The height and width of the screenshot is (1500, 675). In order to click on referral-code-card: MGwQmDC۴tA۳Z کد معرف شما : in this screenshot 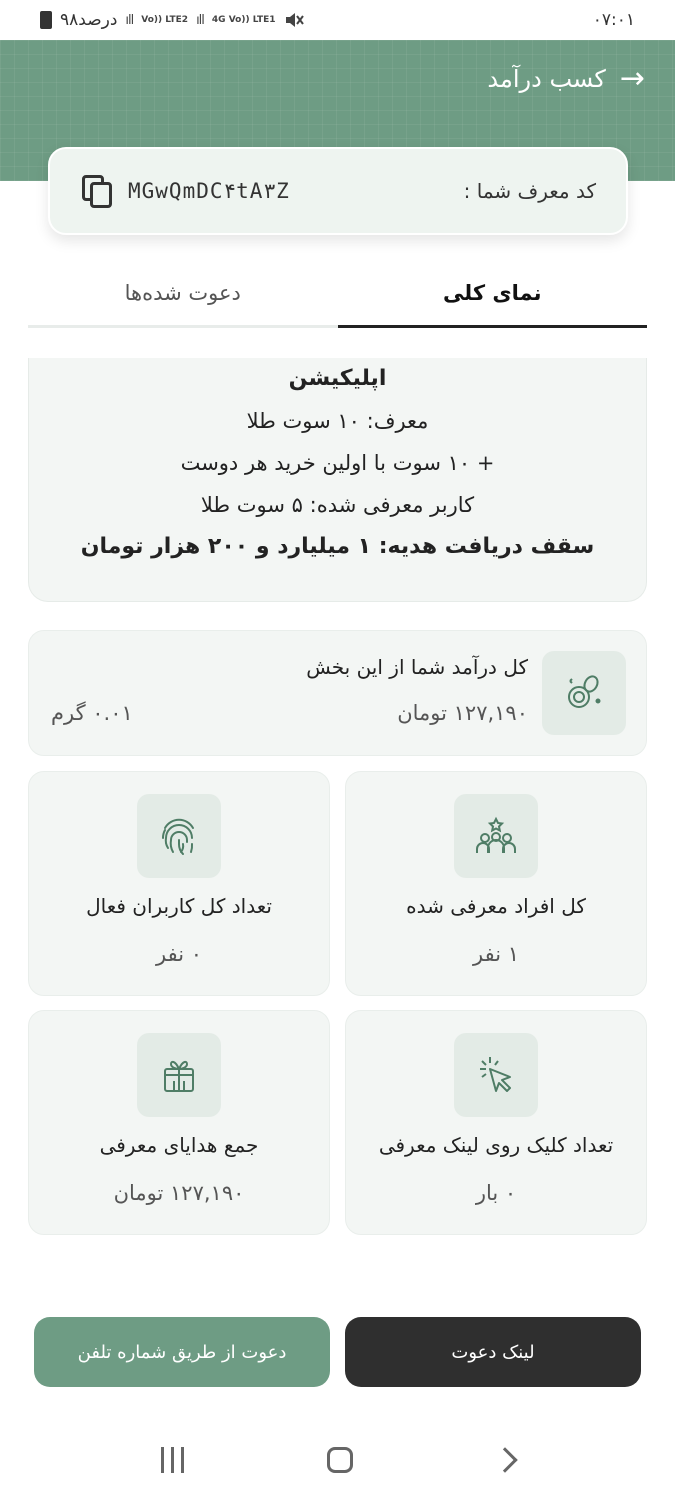, I will do `click(338, 191)`.